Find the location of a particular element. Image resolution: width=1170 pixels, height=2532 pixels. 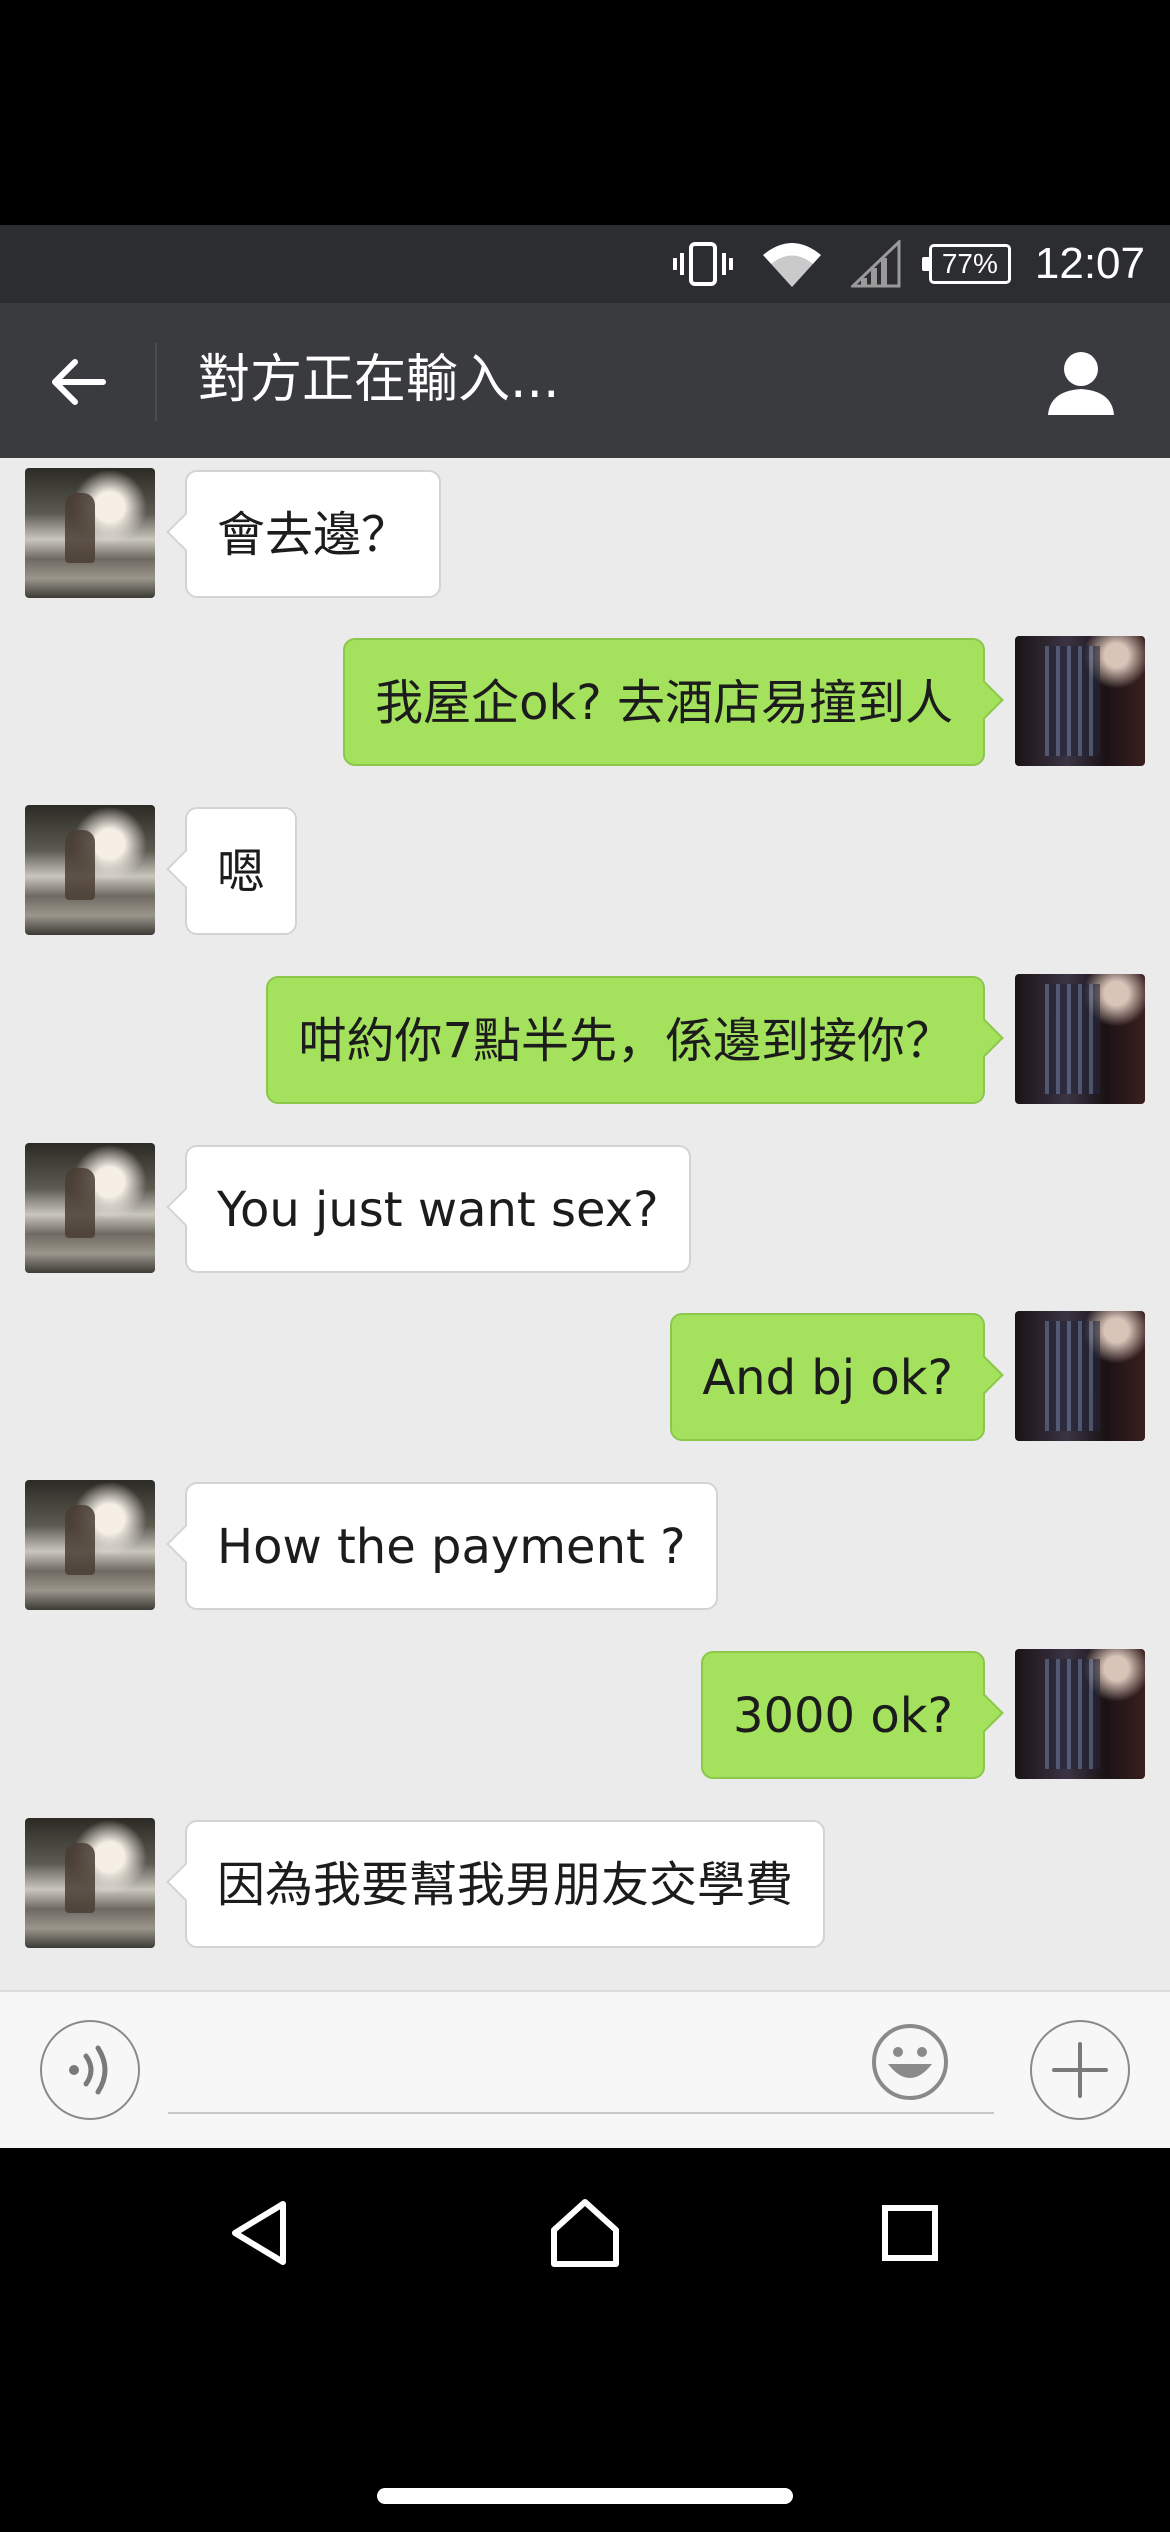

cell-signal-icon is located at coordinates (875, 264).